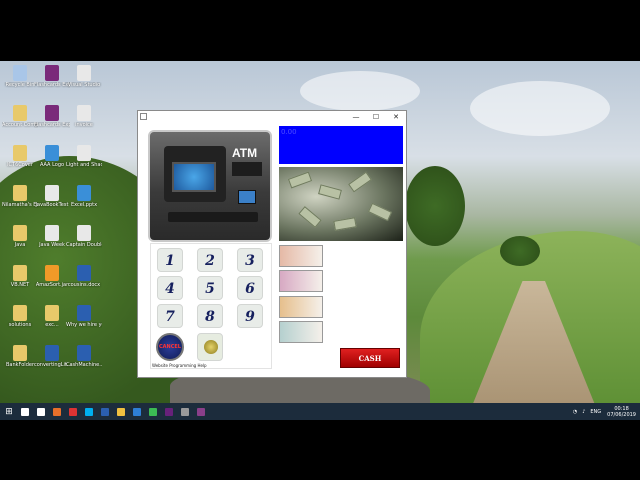 The height and width of the screenshot is (480, 640). What do you see at coordinates (370, 358) in the screenshot?
I see `cash-button: CASH` at bounding box center [370, 358].